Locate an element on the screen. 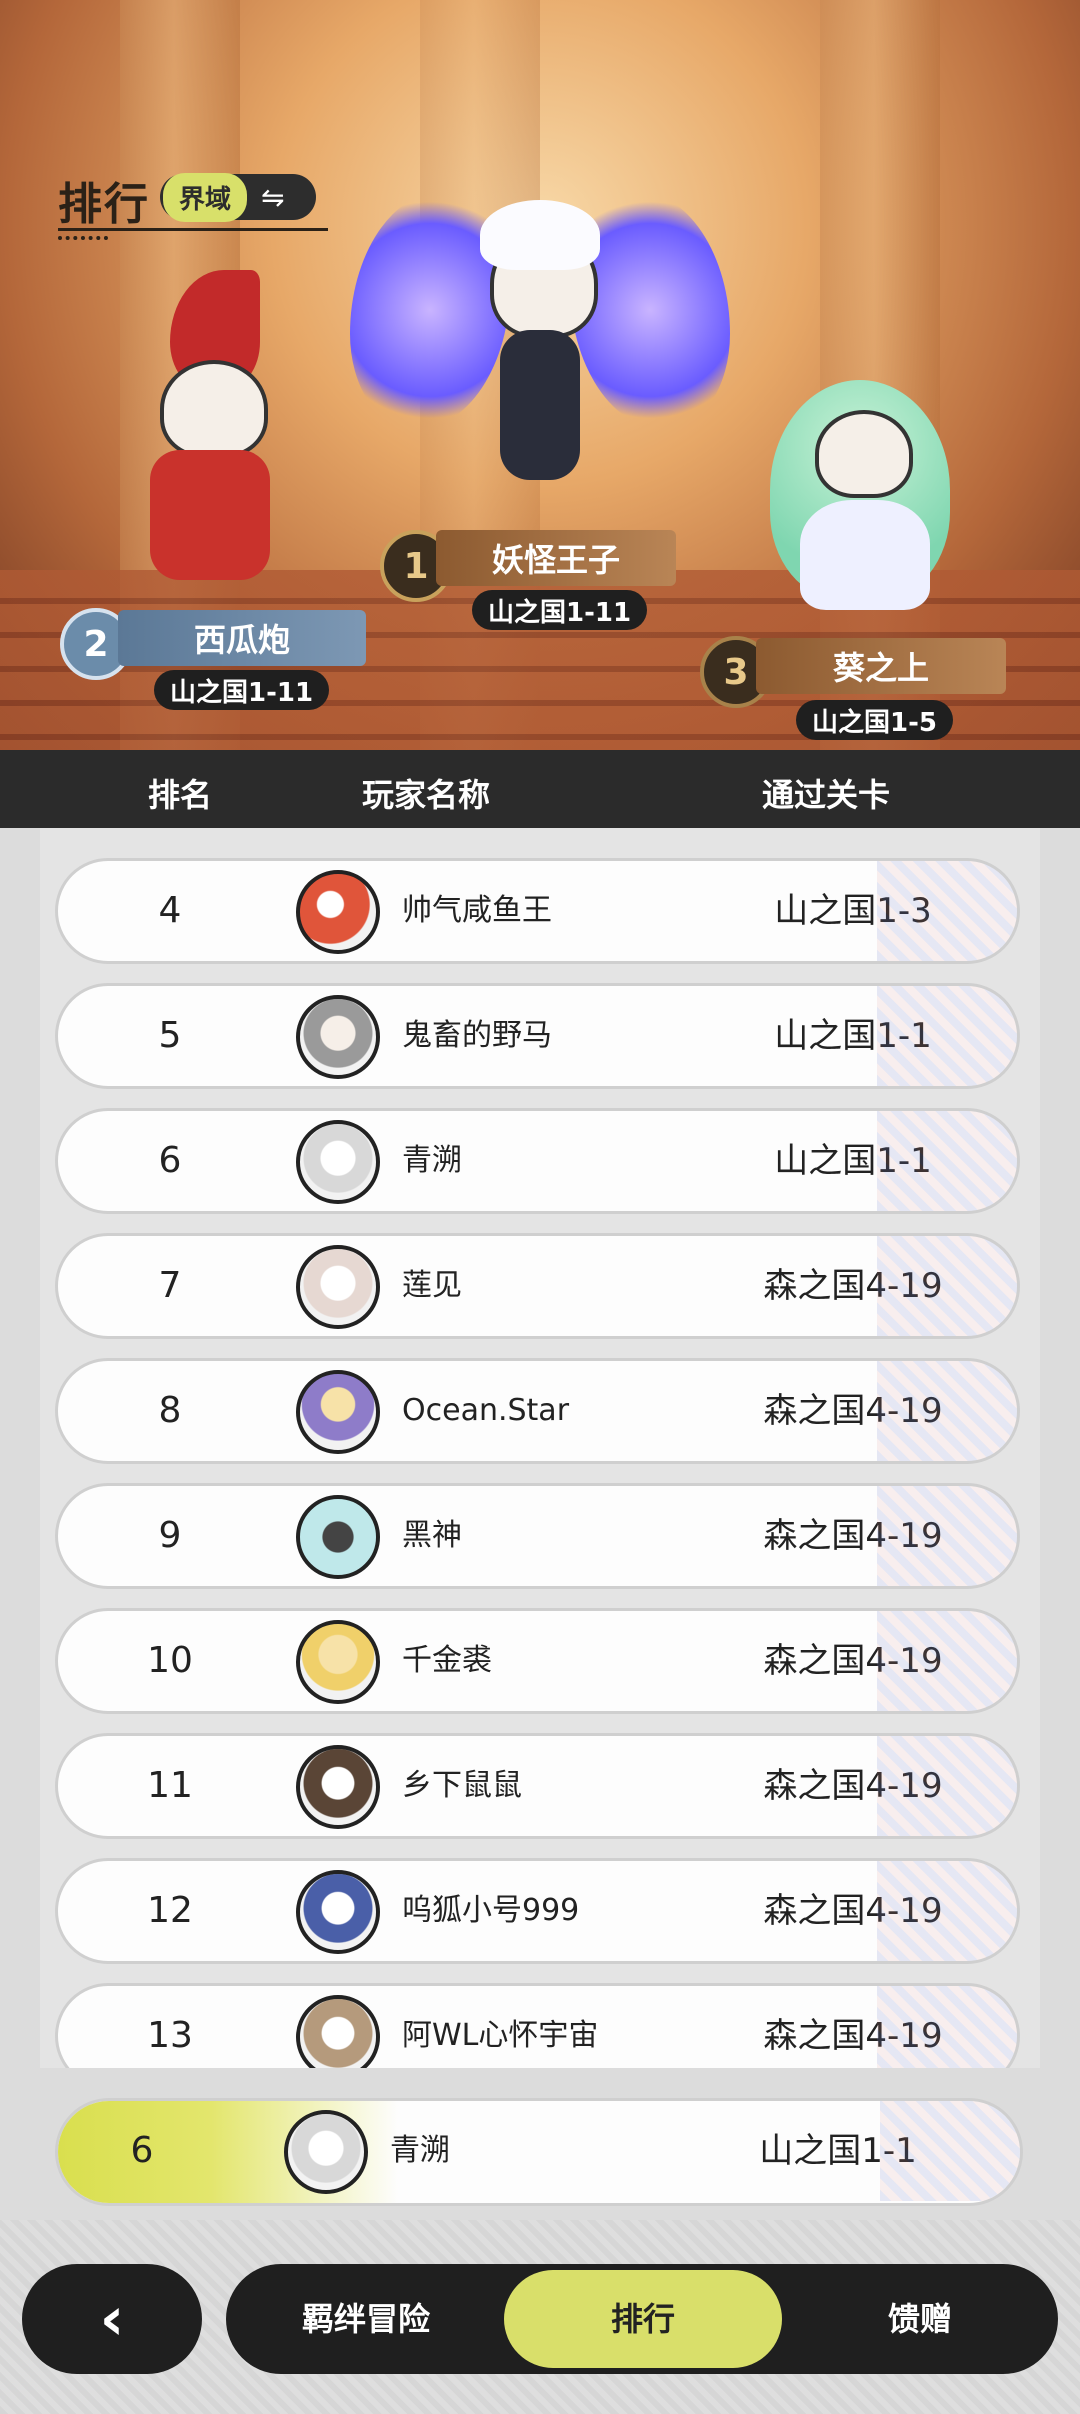 The width and height of the screenshot is (1080, 2414). rank-3-name: 葵之上 is located at coordinates (881, 666).